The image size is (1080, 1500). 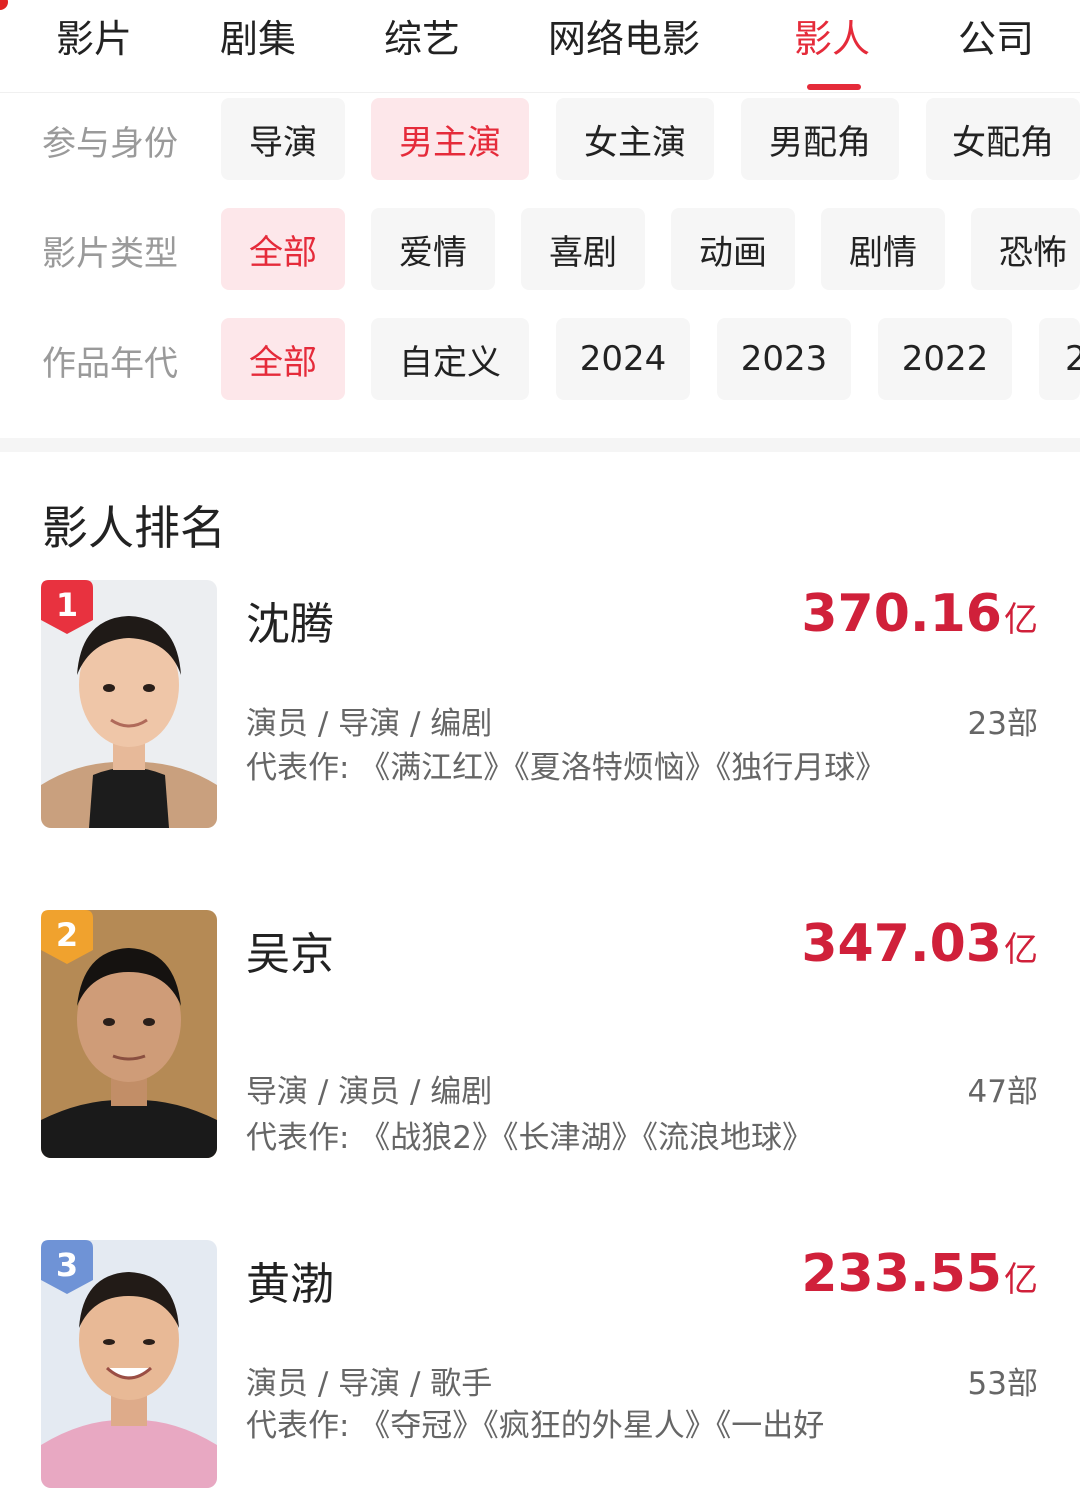 I want to click on rank-badge: 3, so click(x=67, y=1267).